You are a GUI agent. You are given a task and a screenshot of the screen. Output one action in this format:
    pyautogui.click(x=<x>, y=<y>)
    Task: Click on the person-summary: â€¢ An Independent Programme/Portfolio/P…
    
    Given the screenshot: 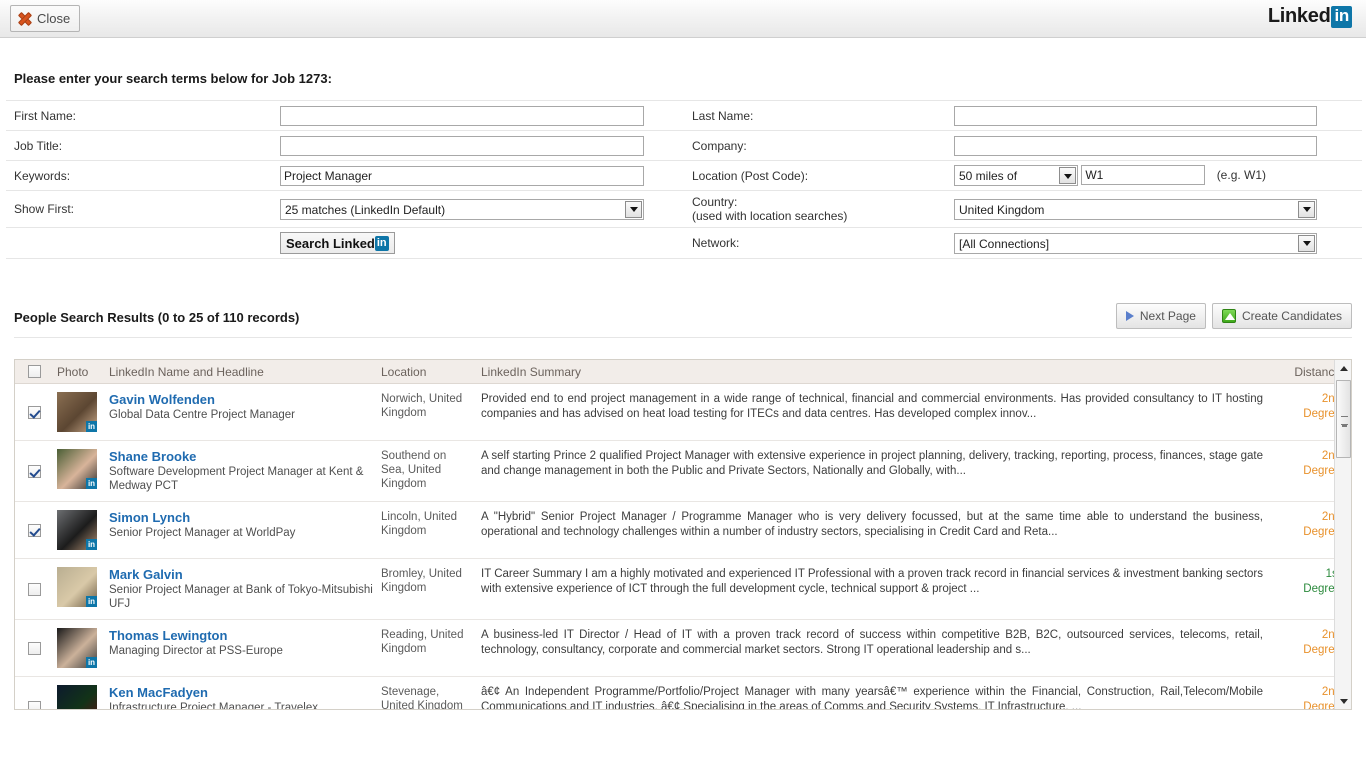 What is the action you would take?
    pyautogui.click(x=872, y=698)
    